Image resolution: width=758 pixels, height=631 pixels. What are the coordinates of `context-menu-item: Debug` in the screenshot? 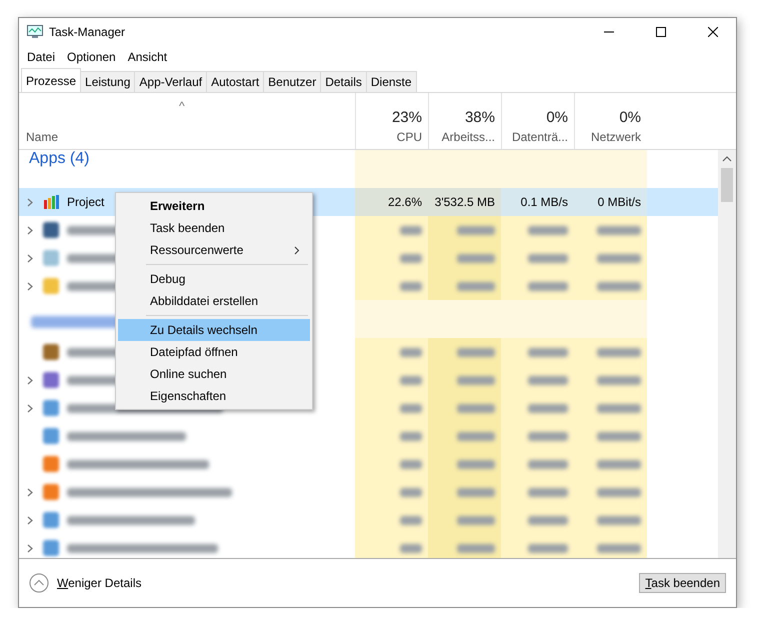 It's located at (214, 279).